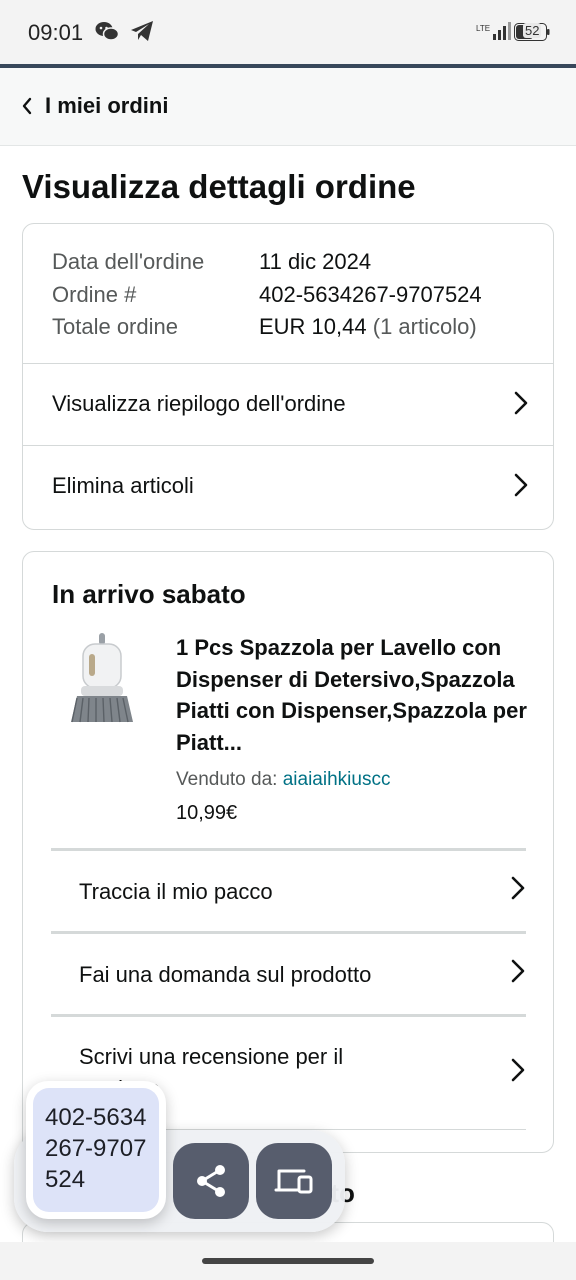 Image resolution: width=576 pixels, height=1280 pixels. I want to click on back-link-my-orders: I miei ordini, so click(106, 106).